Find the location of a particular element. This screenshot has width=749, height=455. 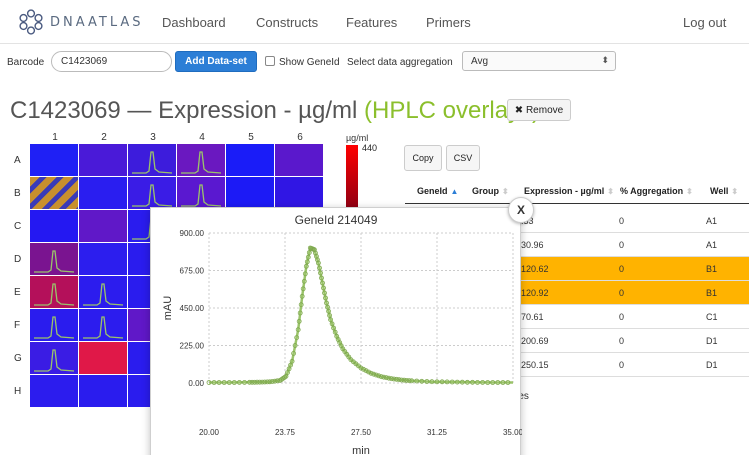

csv-button: CSV is located at coordinates (463, 158).